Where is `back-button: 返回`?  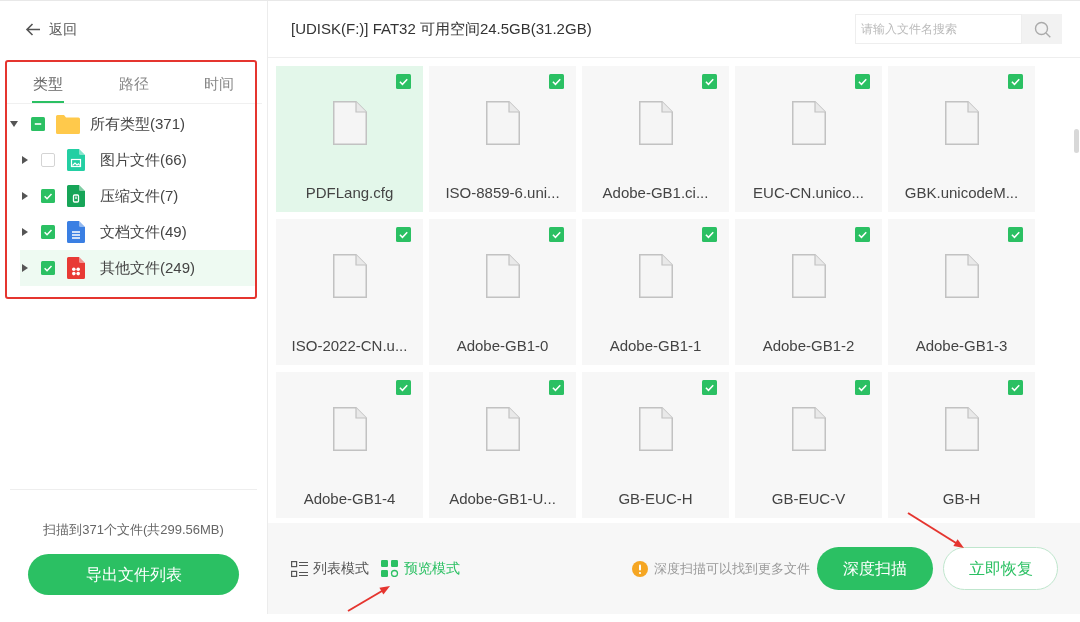 back-button: 返回 is located at coordinates (51, 29).